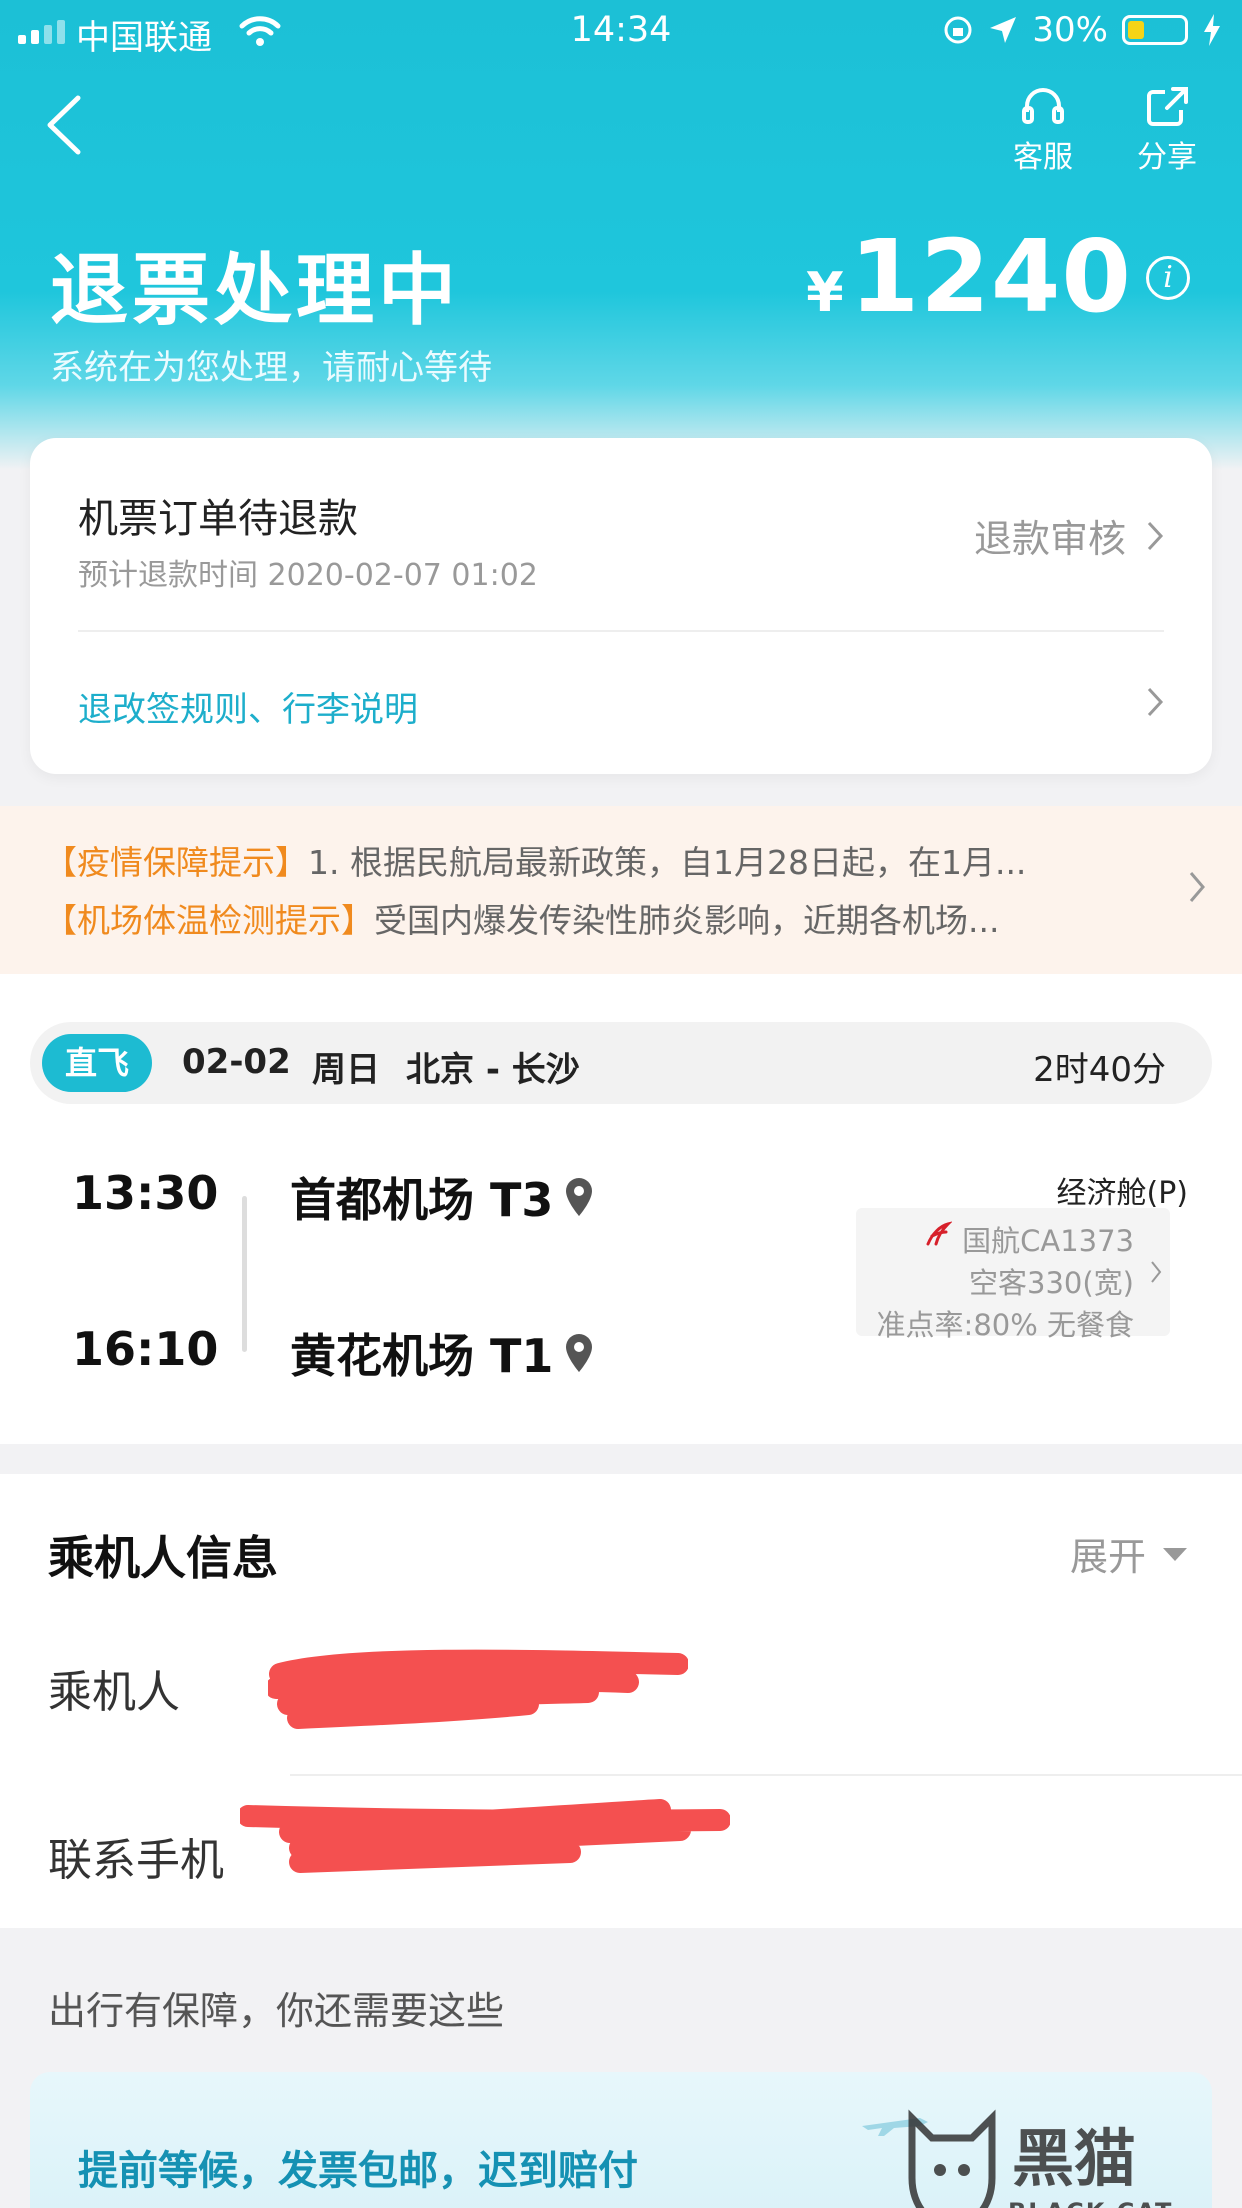  Describe the element at coordinates (1167, 130) in the screenshot. I see `share-button: 分享` at that location.